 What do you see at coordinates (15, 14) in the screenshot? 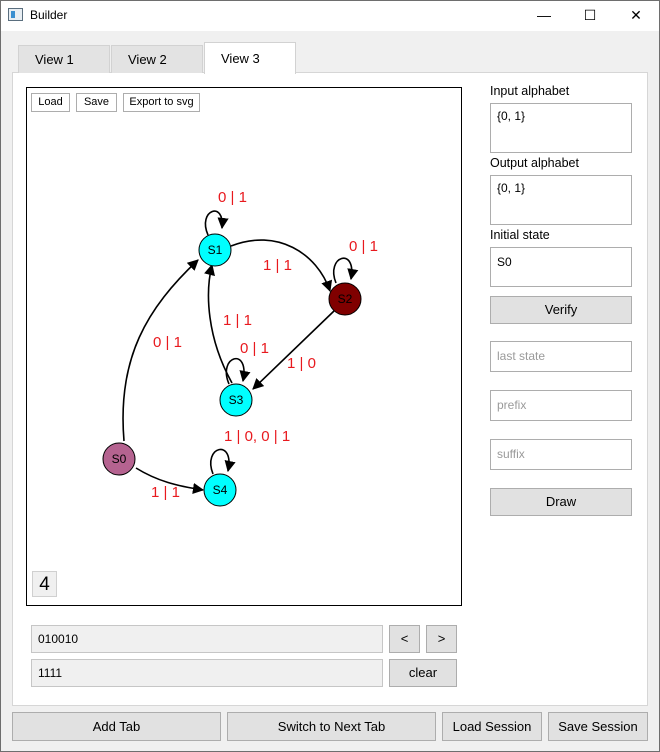
I see `app-icon` at bounding box center [15, 14].